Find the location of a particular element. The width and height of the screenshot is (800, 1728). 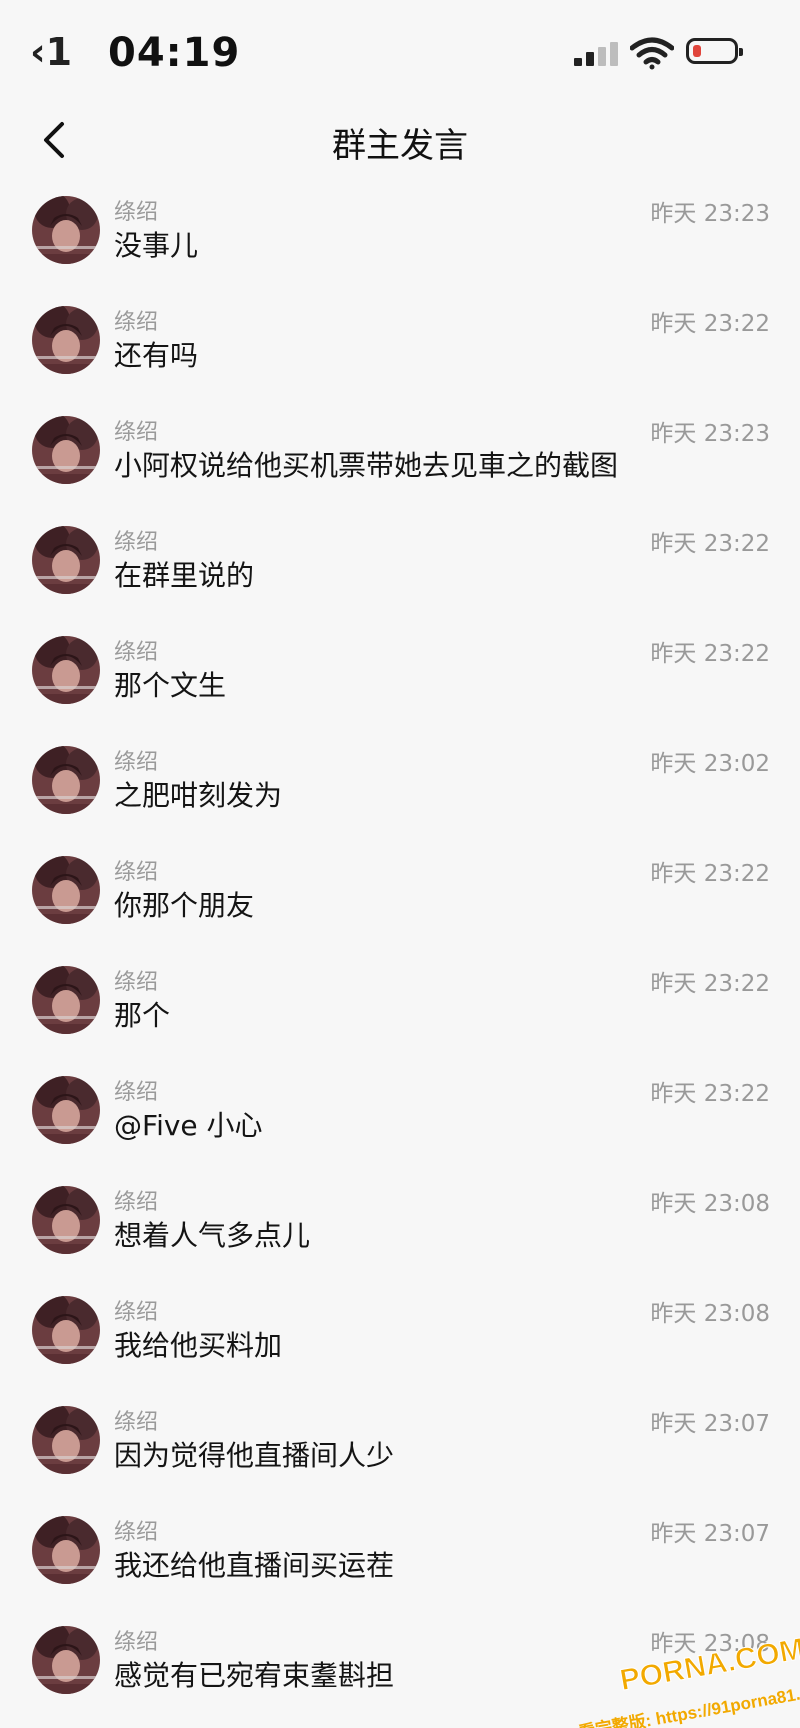

message-text: 感觉有已宛宥束耋斟担 is located at coordinates (254, 1675).